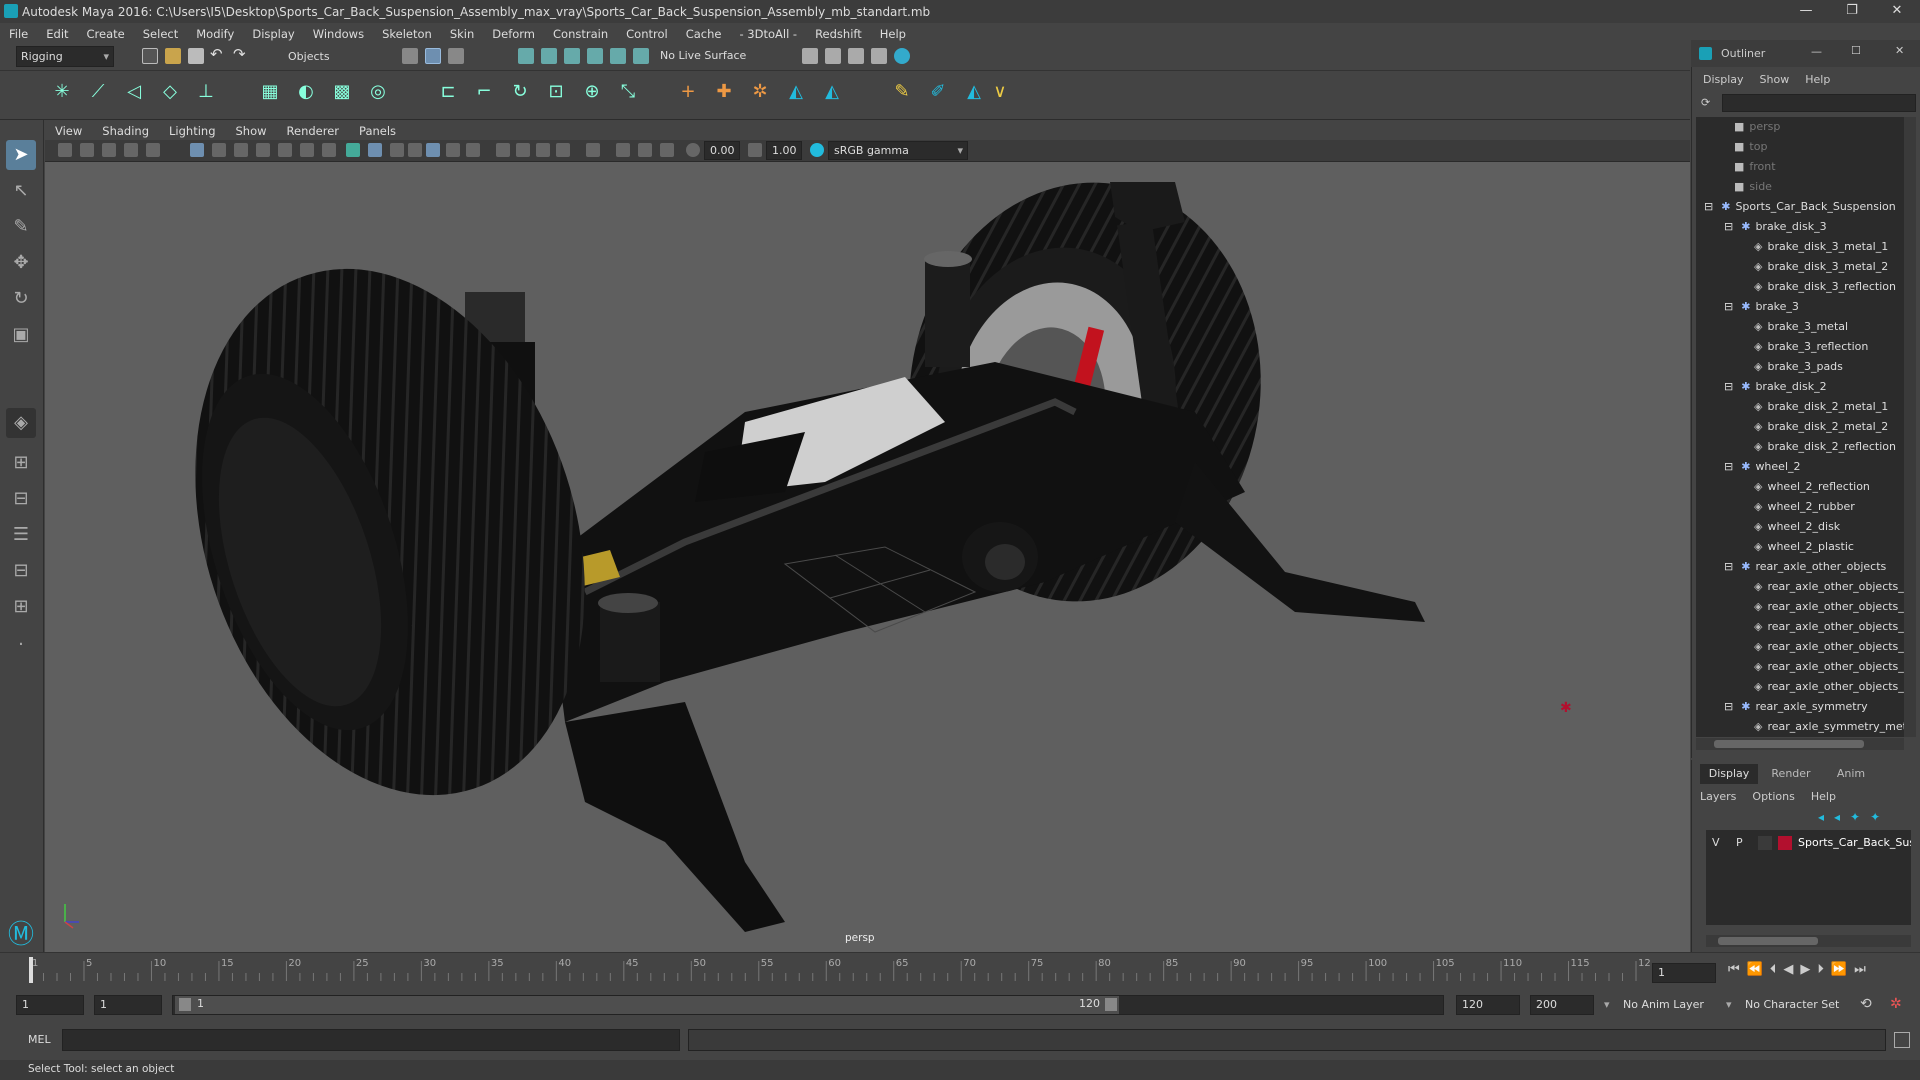 The width and height of the screenshot is (1920, 1080). Describe the element at coordinates (755, 150) in the screenshot. I see `gamma-icon` at that location.